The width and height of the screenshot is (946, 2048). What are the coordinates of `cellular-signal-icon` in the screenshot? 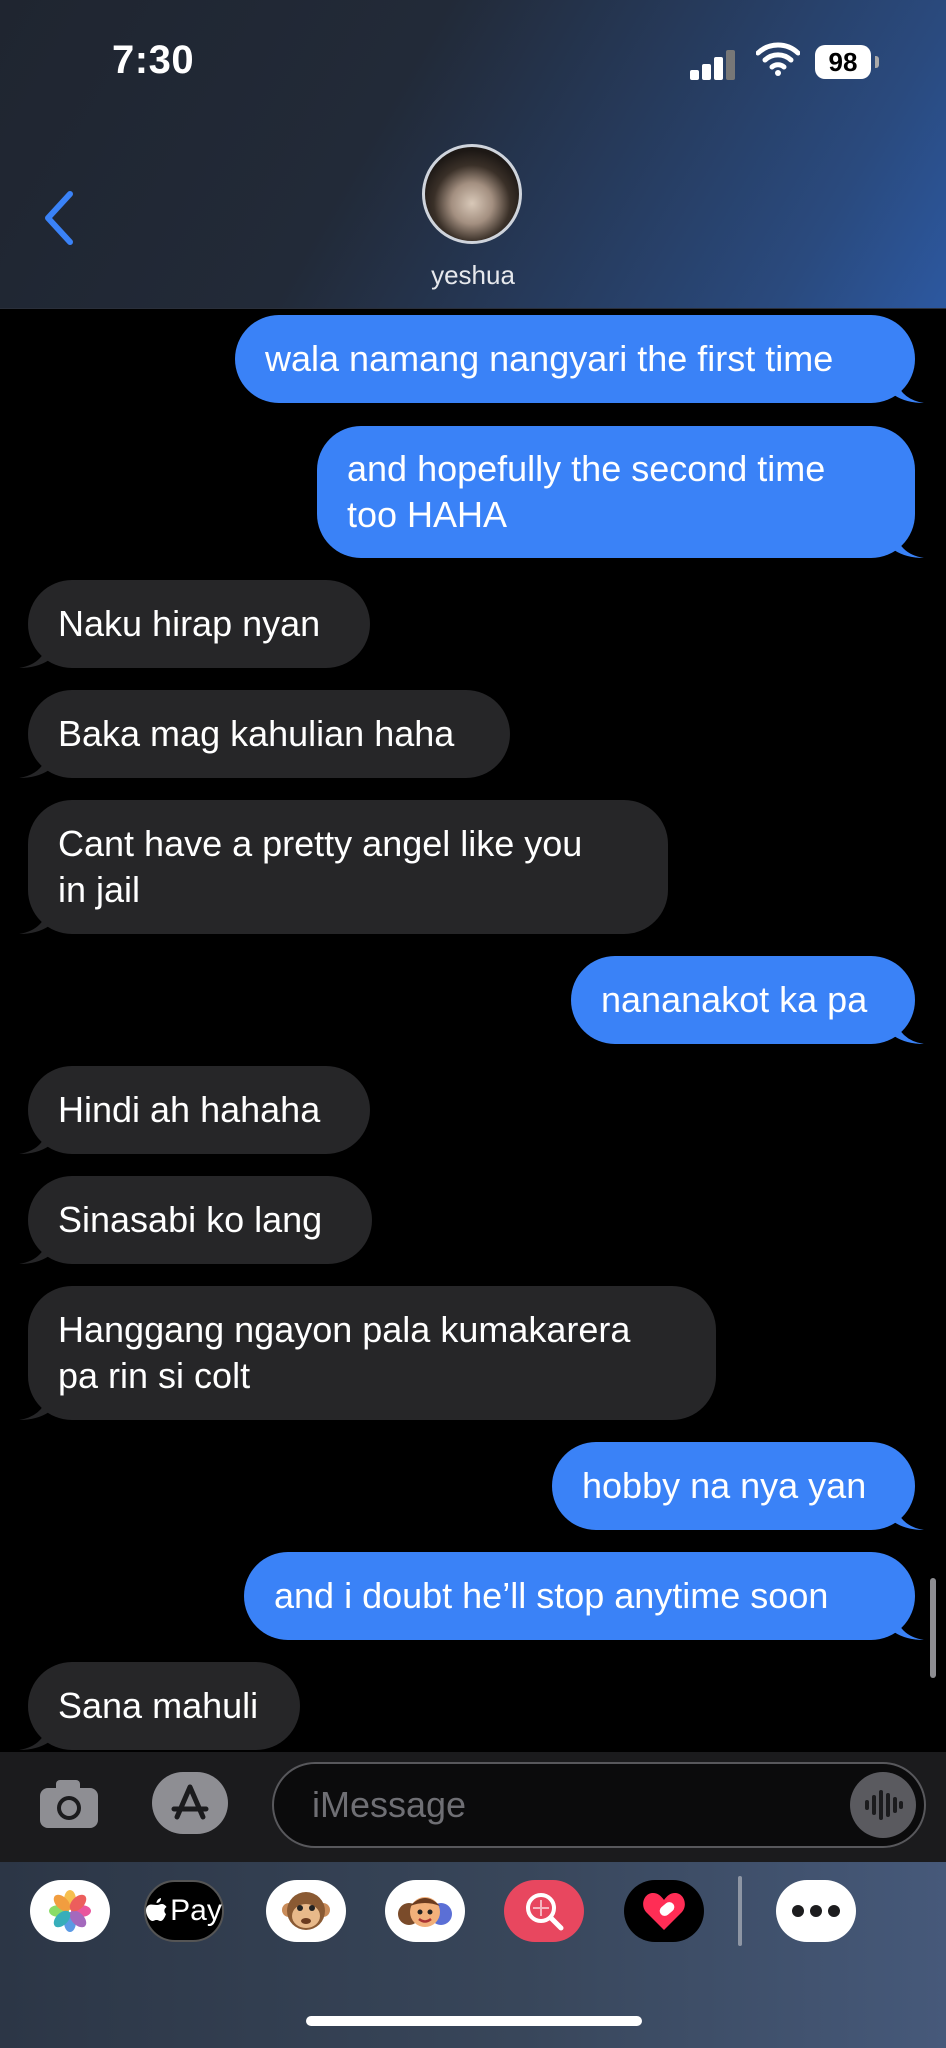 It's located at (713, 64).